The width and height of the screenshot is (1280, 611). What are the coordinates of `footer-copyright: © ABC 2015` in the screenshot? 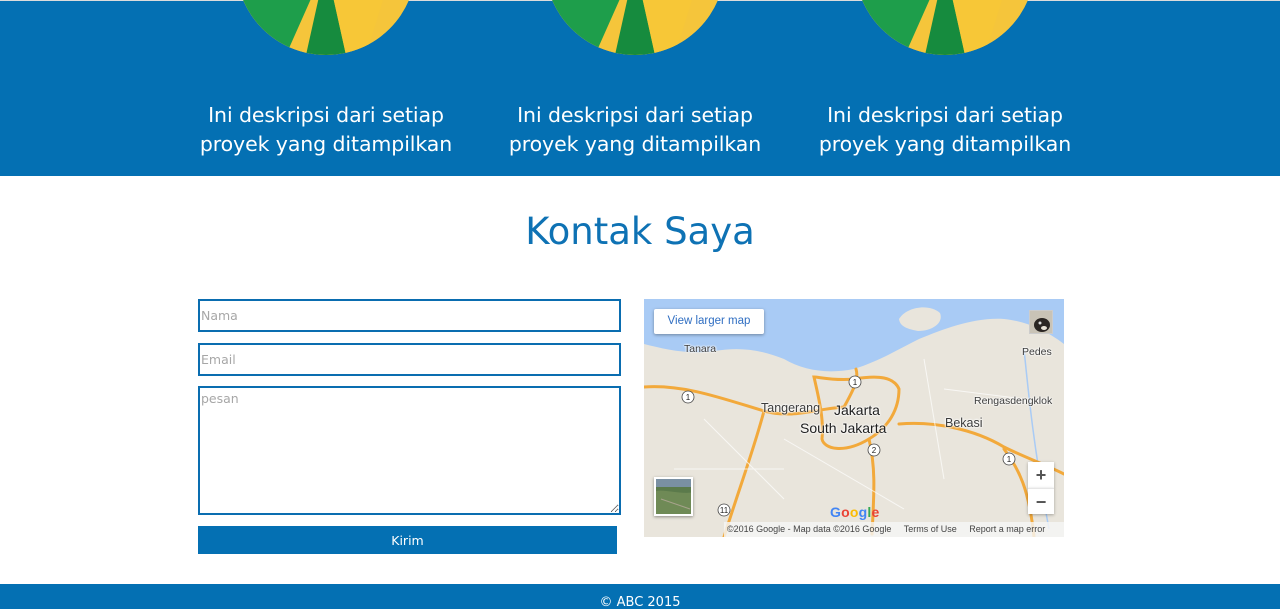 It's located at (640, 602).